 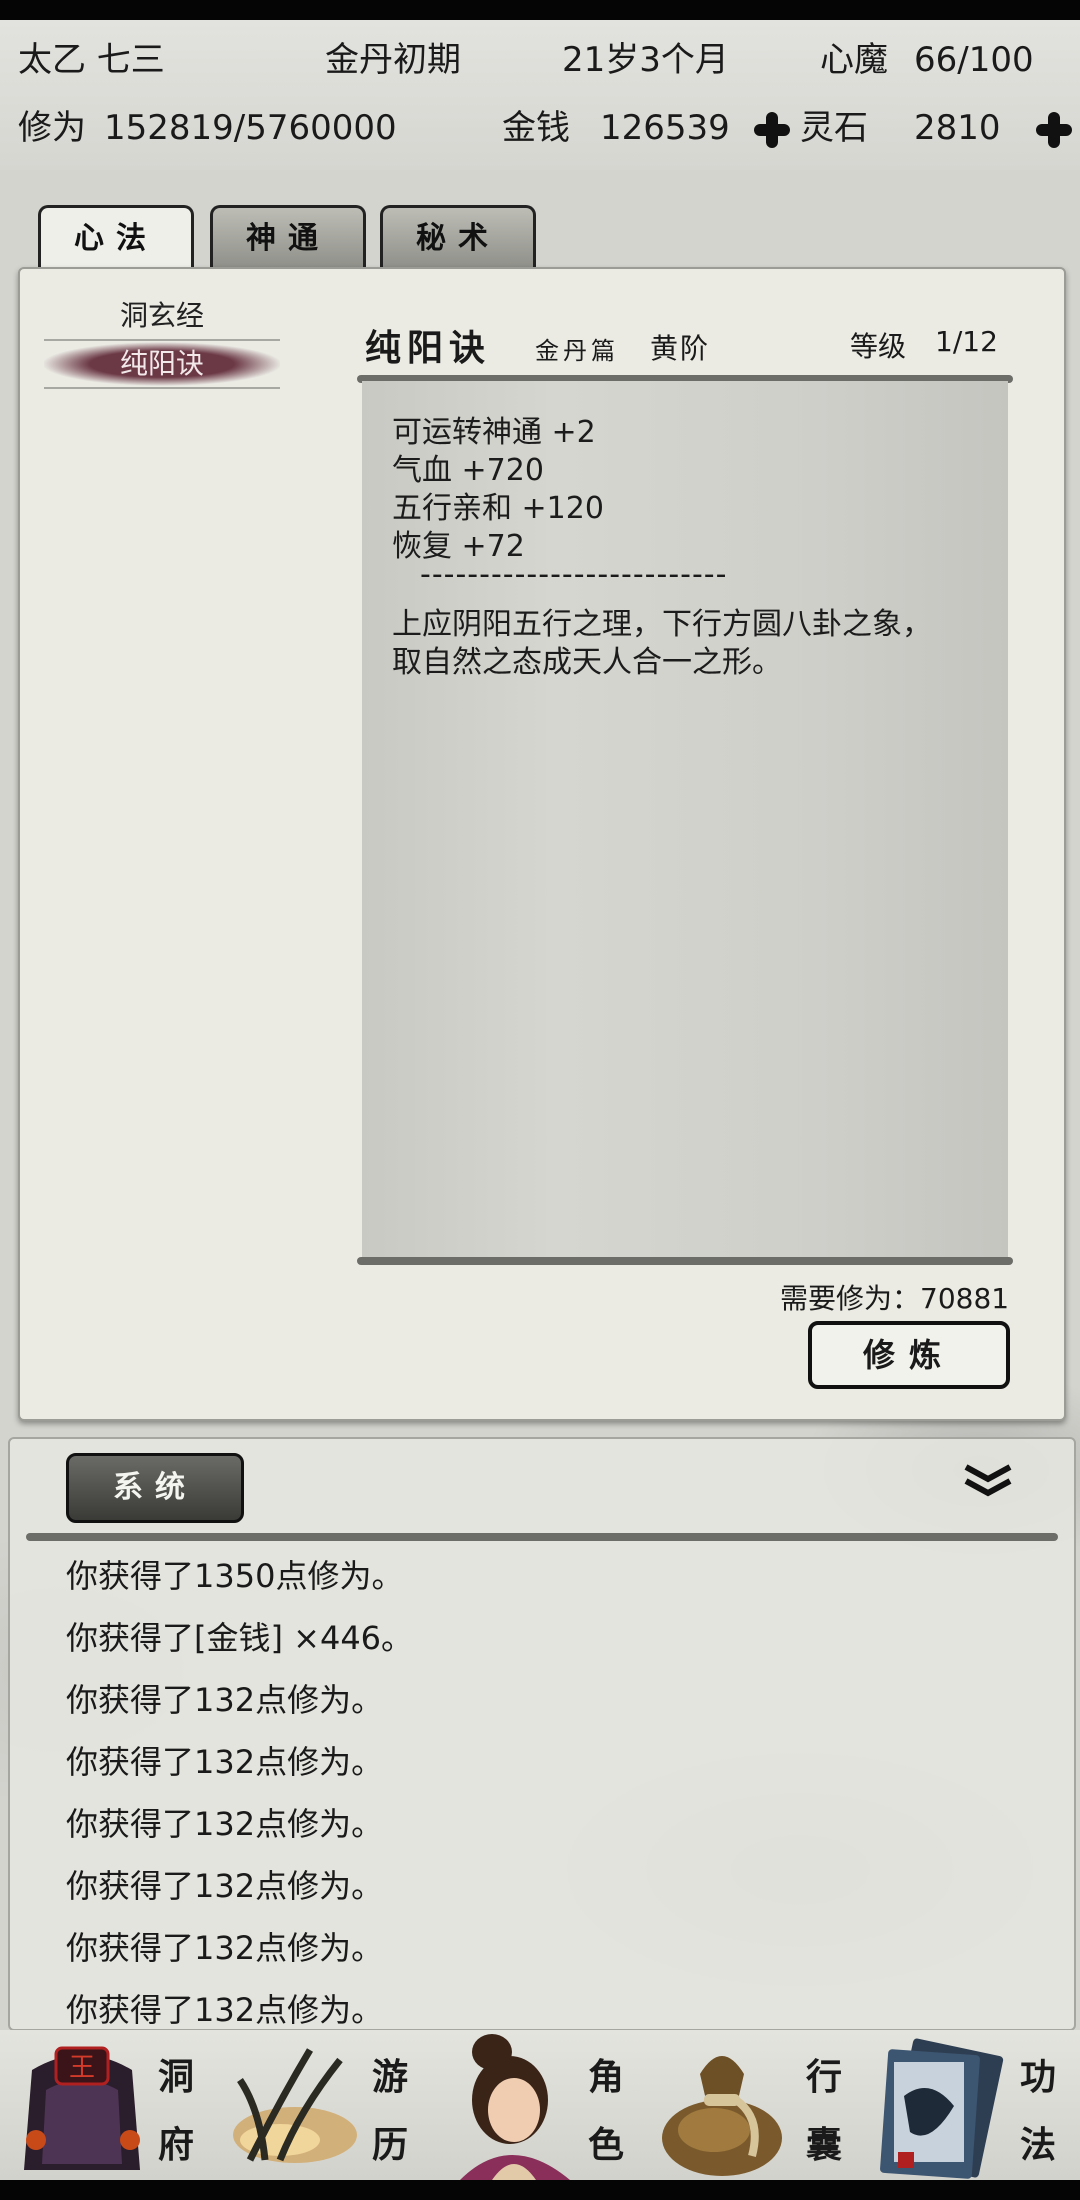 What do you see at coordinates (250, 128) in the screenshot?
I see `cultivation-value: 152819/5760000` at bounding box center [250, 128].